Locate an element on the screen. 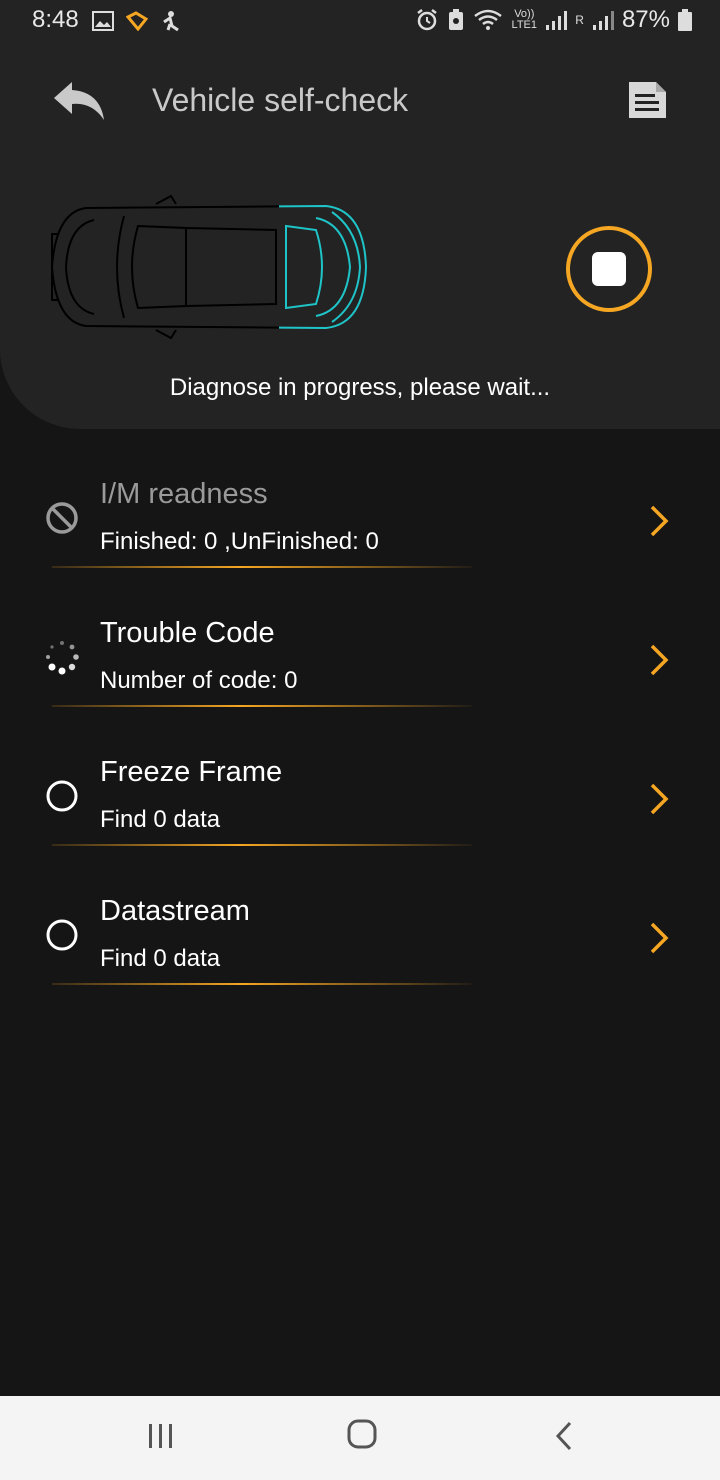 The height and width of the screenshot is (1480, 720). car-outline-icon is located at coordinates (209, 267).